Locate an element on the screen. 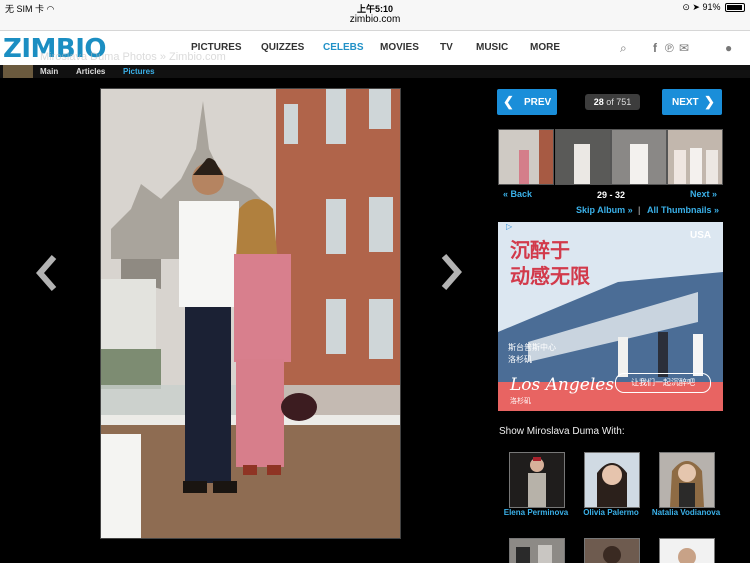 The width and height of the screenshot is (750, 563). search-icon: ⌕ is located at coordinates (623, 48).